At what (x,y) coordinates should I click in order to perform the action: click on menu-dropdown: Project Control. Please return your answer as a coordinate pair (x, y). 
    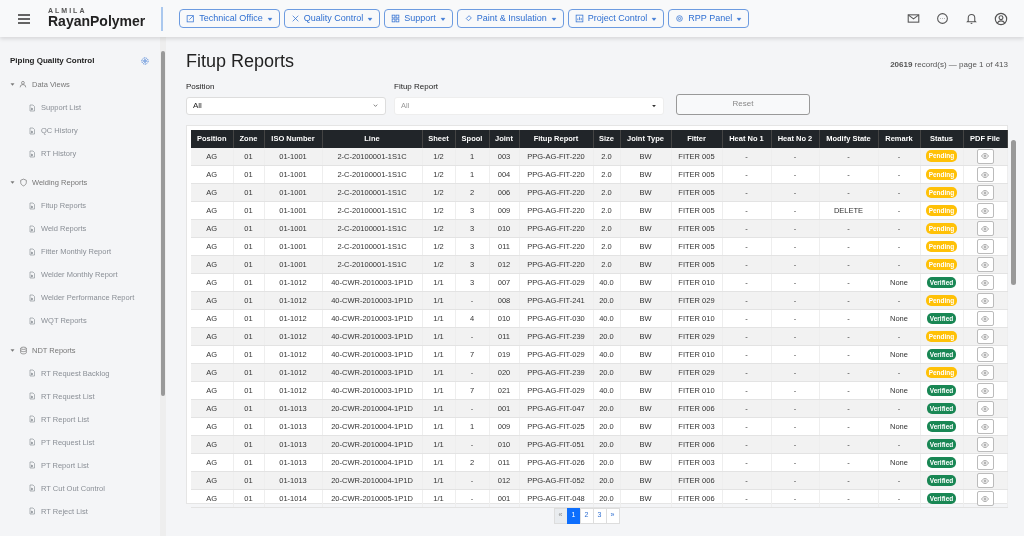
    Looking at the image, I should click on (616, 18).